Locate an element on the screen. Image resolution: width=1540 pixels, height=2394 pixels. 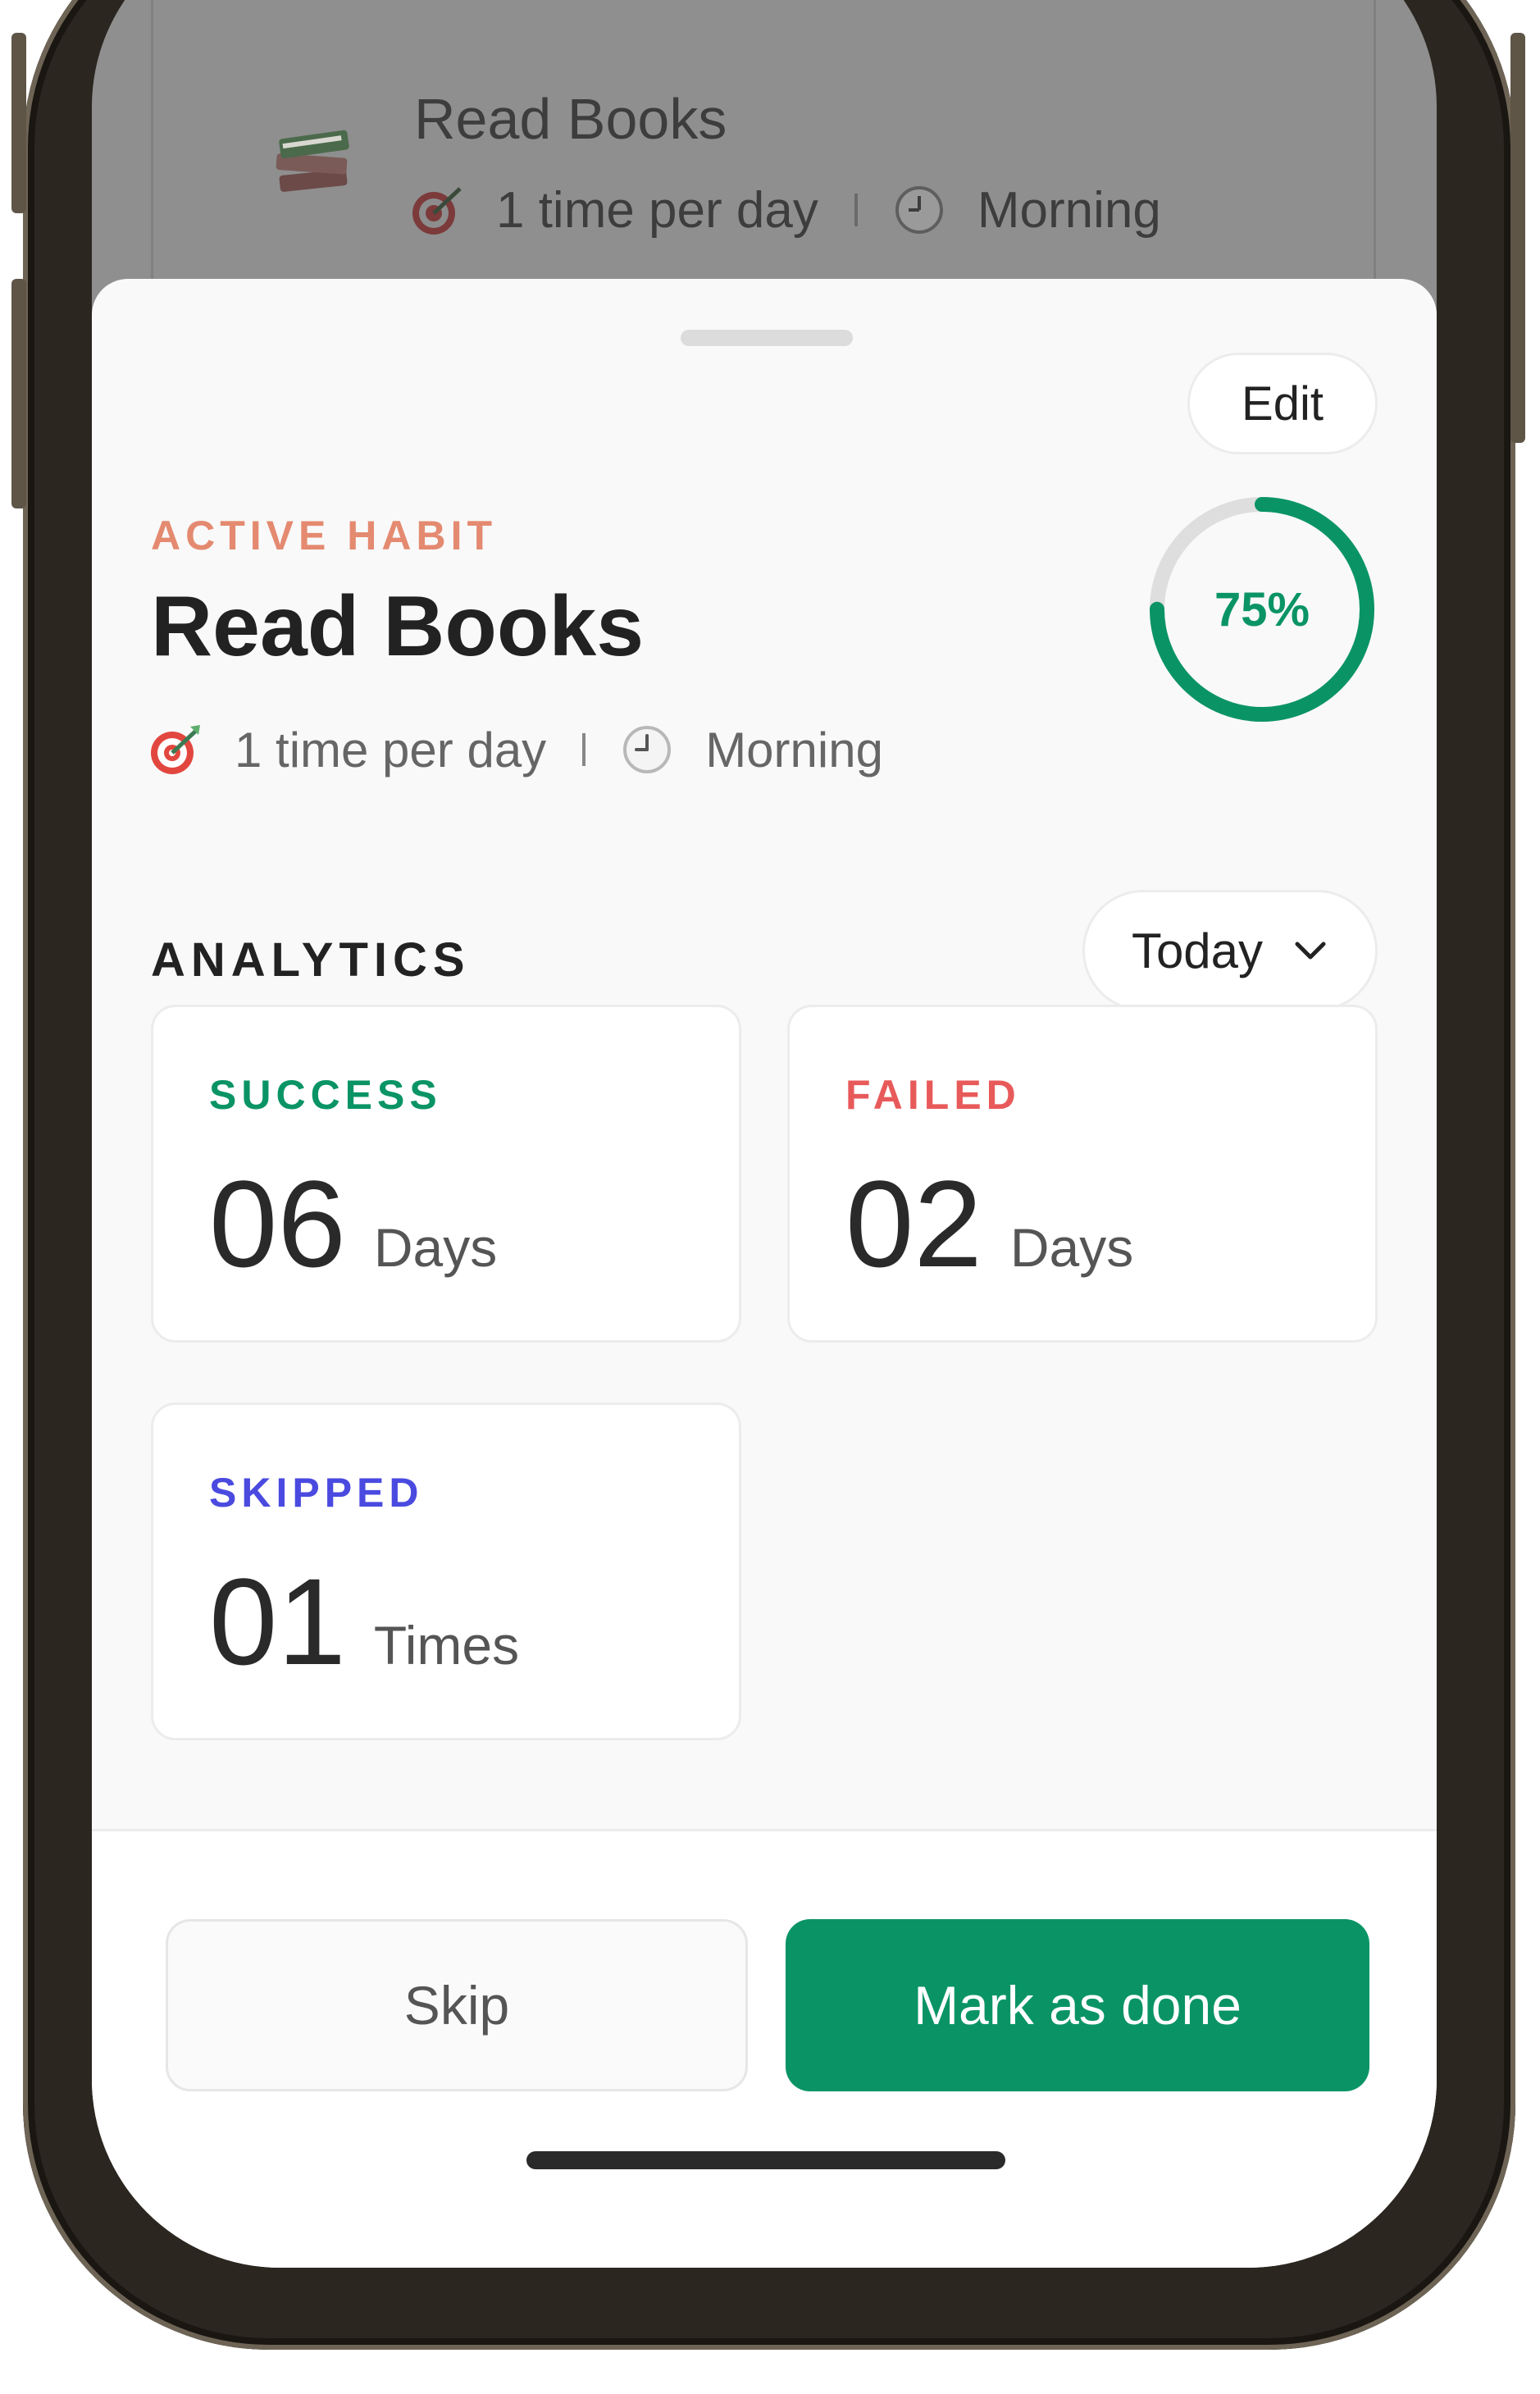
background-frequency: 1 time per day is located at coordinates (657, 210).